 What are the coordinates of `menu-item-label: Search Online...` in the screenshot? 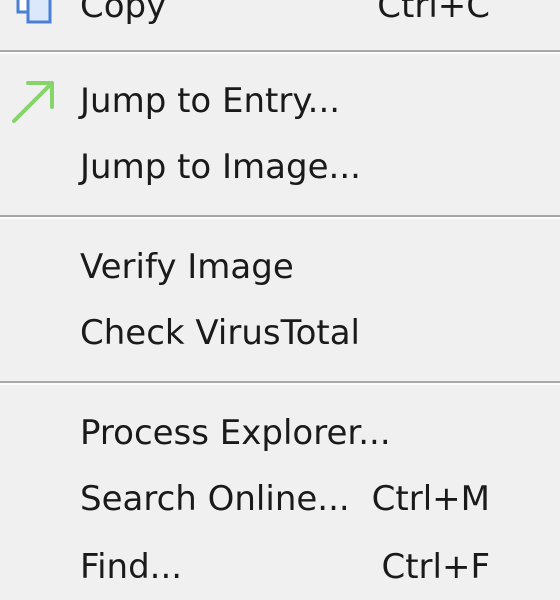 It's located at (215, 499).